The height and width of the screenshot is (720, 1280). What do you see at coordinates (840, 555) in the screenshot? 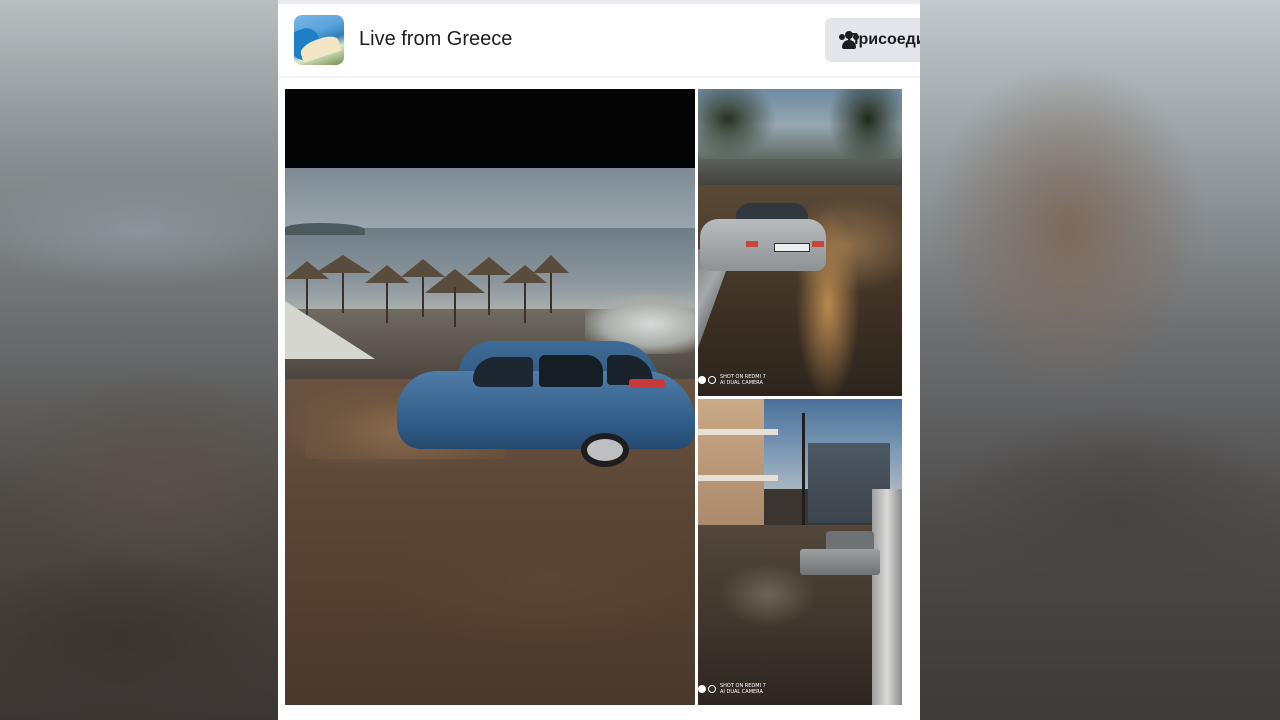
I see `photo-pickup-truck` at bounding box center [840, 555].